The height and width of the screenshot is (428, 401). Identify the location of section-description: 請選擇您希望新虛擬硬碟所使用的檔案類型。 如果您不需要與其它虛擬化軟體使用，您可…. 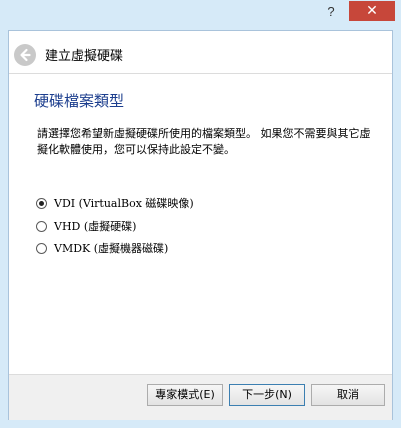
(204, 141).